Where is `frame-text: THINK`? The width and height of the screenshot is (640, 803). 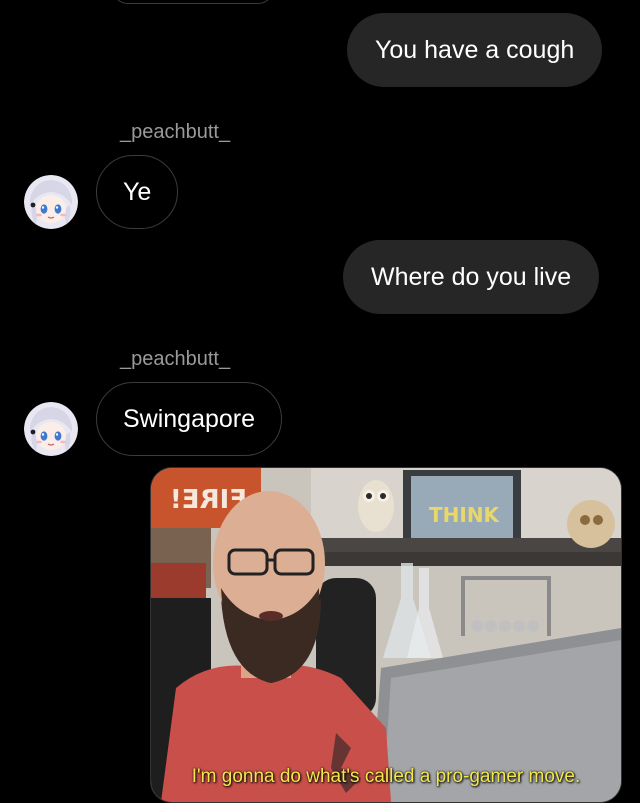
frame-text: THINK is located at coordinates (465, 515).